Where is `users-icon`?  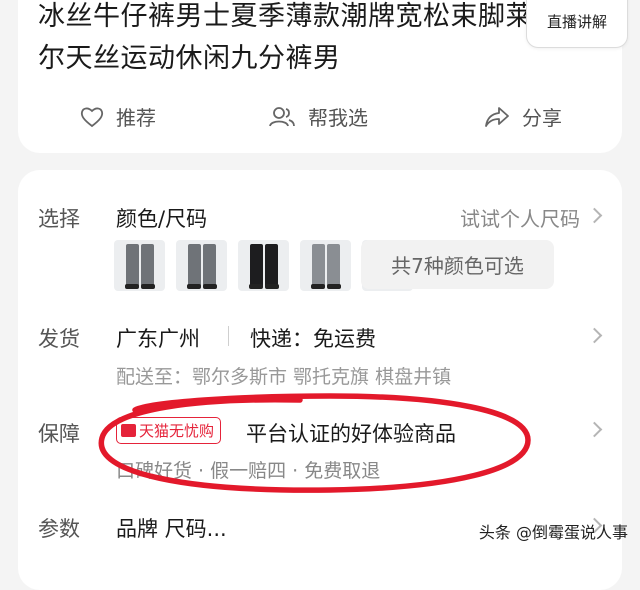 users-icon is located at coordinates (282, 116).